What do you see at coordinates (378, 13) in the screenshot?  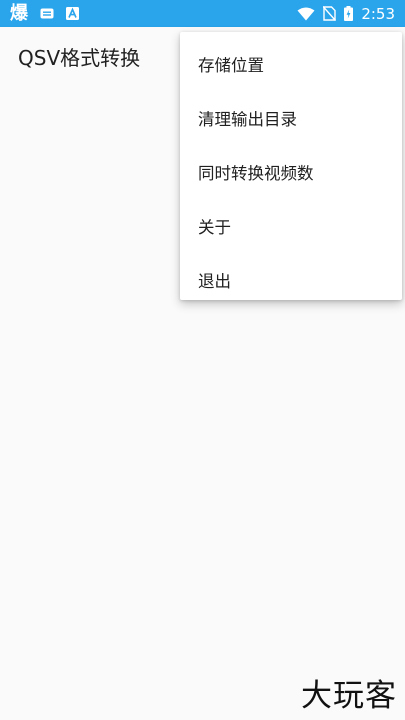 I see `status-clock: 2:53` at bounding box center [378, 13].